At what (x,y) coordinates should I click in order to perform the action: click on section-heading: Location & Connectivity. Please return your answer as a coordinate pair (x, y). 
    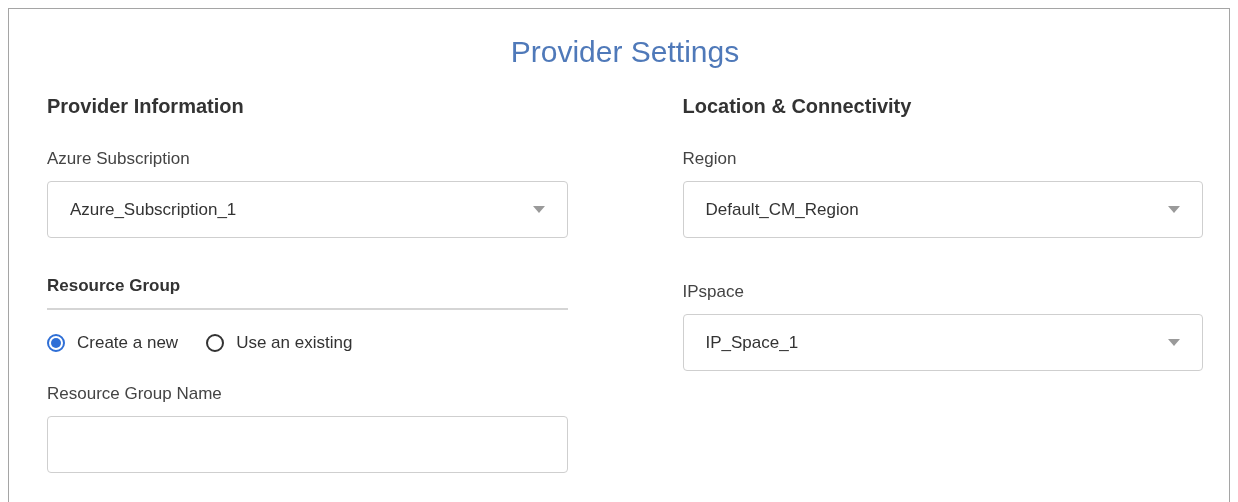
    Looking at the image, I should click on (797, 106).